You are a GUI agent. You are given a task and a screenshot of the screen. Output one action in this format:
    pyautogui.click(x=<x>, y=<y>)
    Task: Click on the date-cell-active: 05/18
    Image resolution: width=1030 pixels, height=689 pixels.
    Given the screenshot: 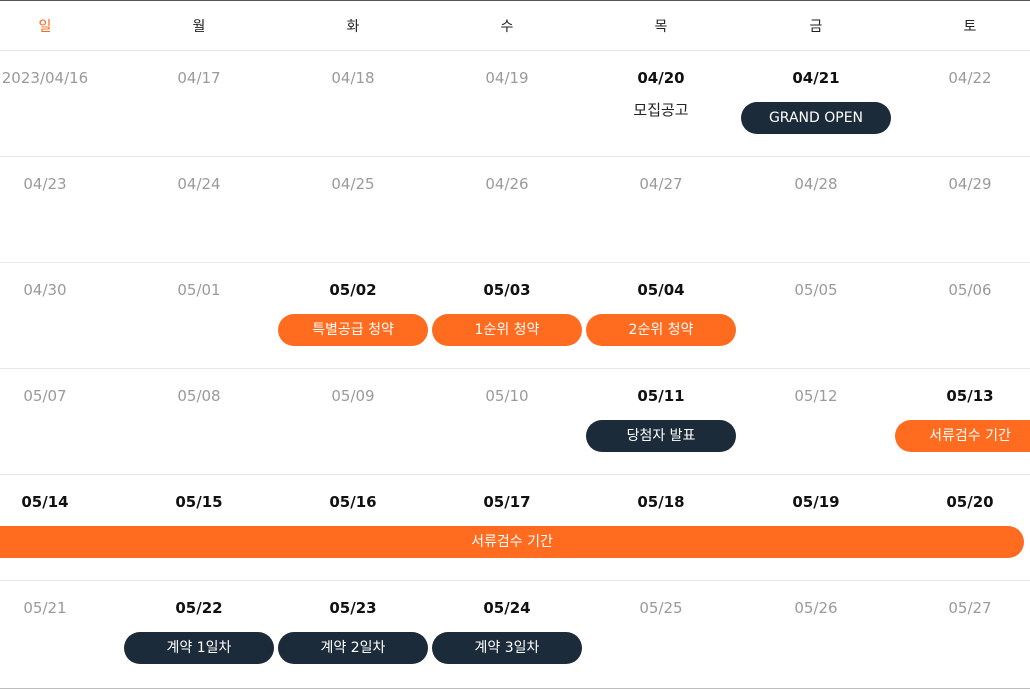 What is the action you would take?
    pyautogui.click(x=661, y=502)
    